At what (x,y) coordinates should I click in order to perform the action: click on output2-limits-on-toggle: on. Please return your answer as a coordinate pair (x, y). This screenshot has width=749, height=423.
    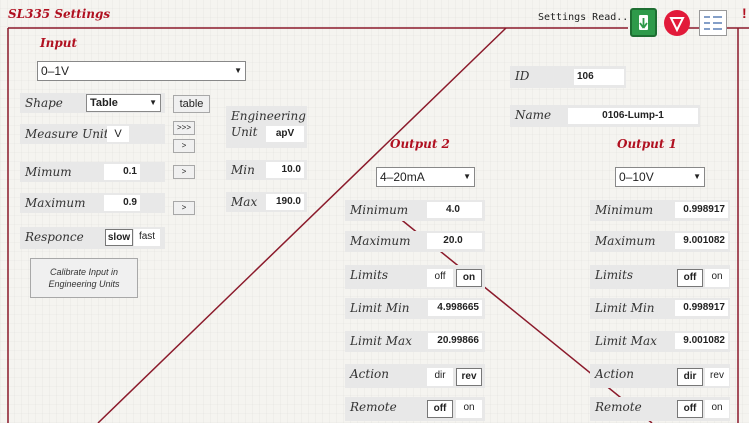
    Looking at the image, I should click on (469, 278).